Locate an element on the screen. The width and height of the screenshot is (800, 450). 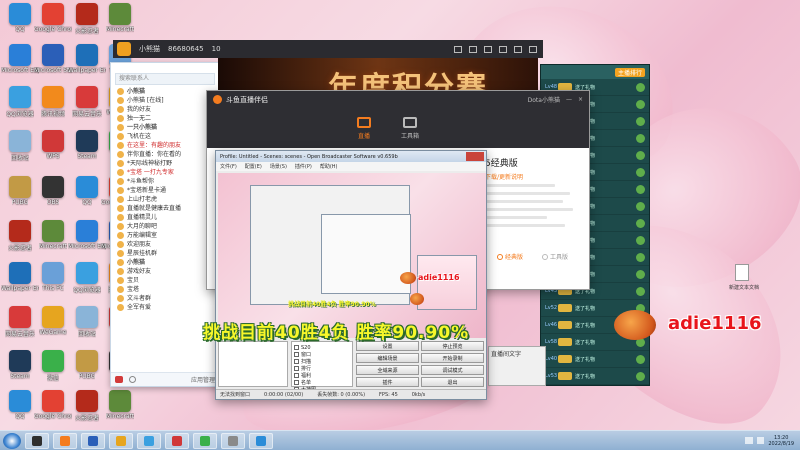
radio-classic: 经典版 is located at coordinates (510, 256).